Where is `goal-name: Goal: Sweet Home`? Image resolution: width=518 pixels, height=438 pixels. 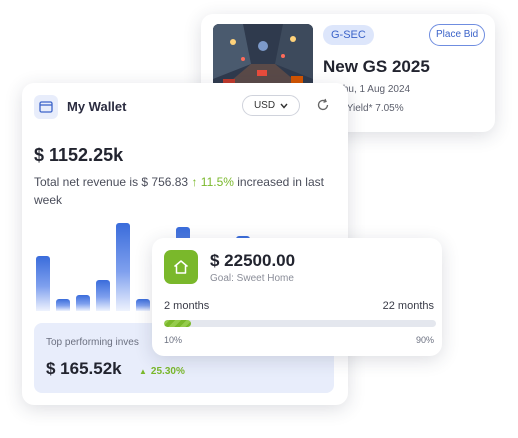
goal-name: Goal: Sweet Home is located at coordinates (252, 278).